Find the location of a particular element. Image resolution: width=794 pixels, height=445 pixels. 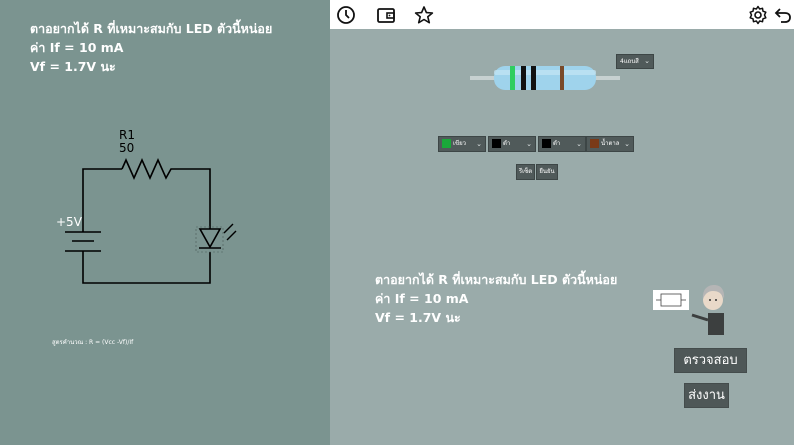

confirm-button: ยืนยัน is located at coordinates (547, 172).